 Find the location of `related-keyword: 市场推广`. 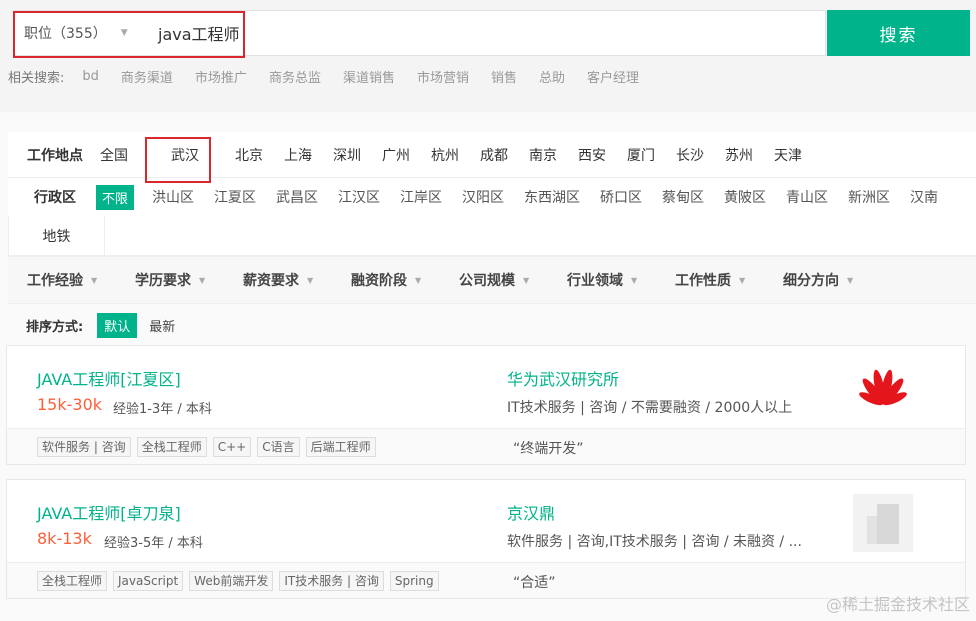

related-keyword: 市场推广 is located at coordinates (221, 76).